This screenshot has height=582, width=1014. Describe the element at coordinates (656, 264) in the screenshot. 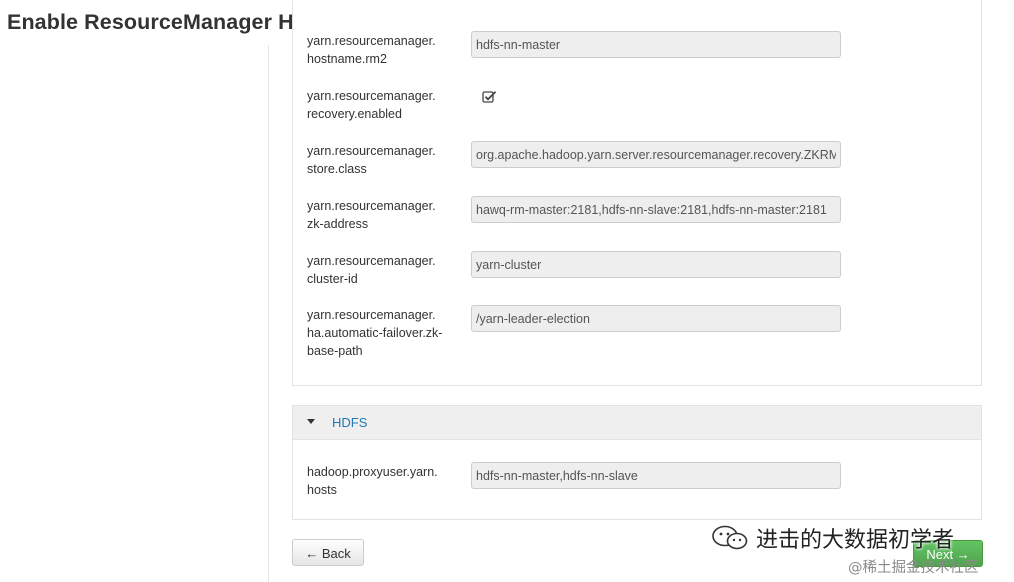

I see `cluster-id-input` at that location.